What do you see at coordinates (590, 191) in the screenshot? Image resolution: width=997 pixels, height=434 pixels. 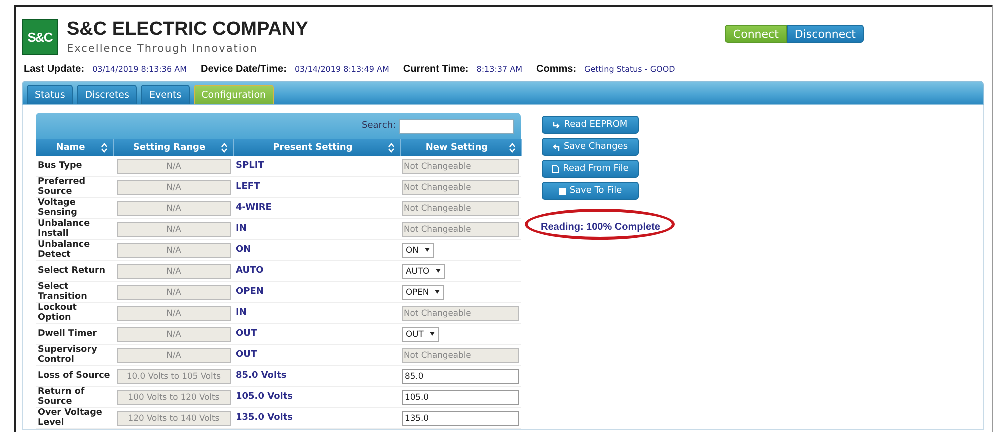 I see `action-button: Save To File` at bounding box center [590, 191].